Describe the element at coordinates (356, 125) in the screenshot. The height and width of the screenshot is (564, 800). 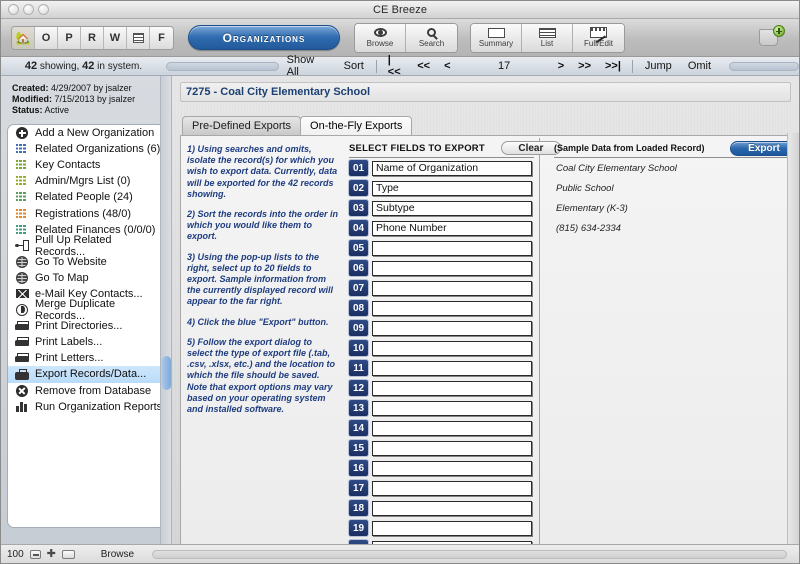
I see `tab-on-the-fly-exports: On-the-Fly Exports` at that location.